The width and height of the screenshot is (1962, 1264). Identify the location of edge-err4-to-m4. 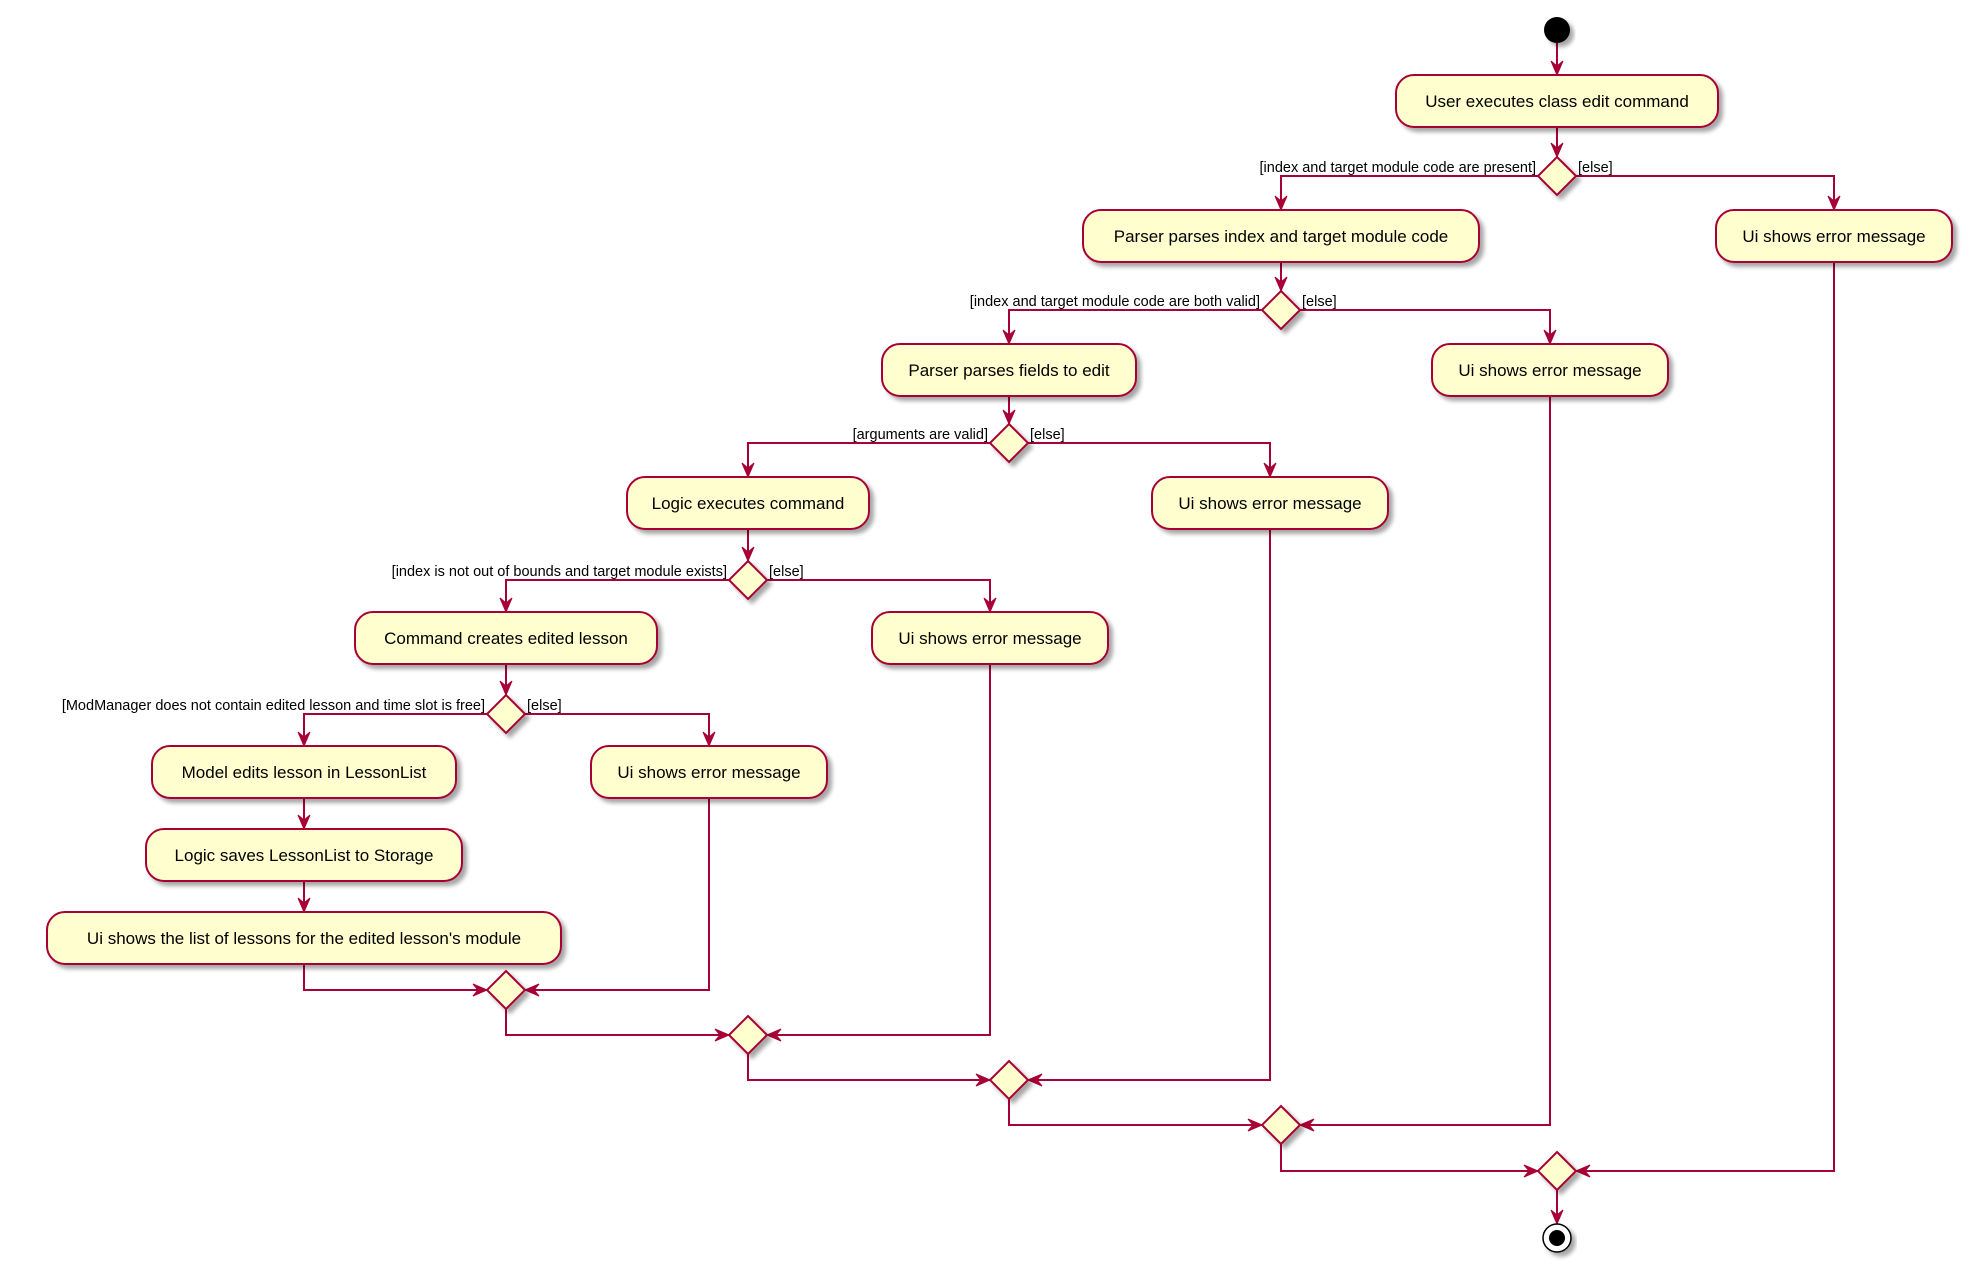
(879, 850).